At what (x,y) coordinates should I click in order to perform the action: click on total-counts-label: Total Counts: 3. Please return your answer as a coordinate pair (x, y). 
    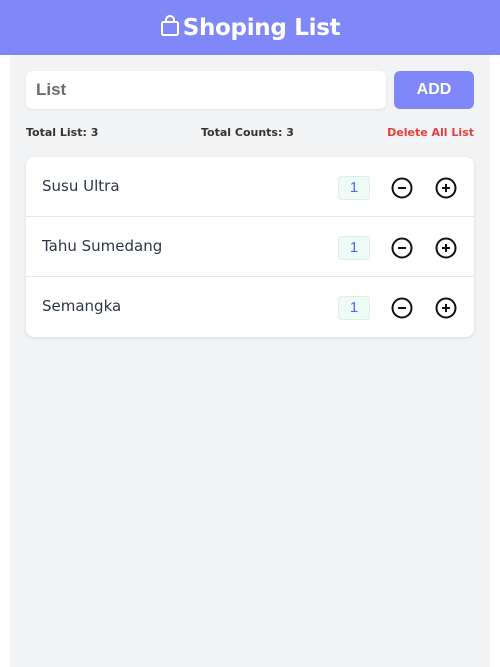
    Looking at the image, I should click on (247, 132).